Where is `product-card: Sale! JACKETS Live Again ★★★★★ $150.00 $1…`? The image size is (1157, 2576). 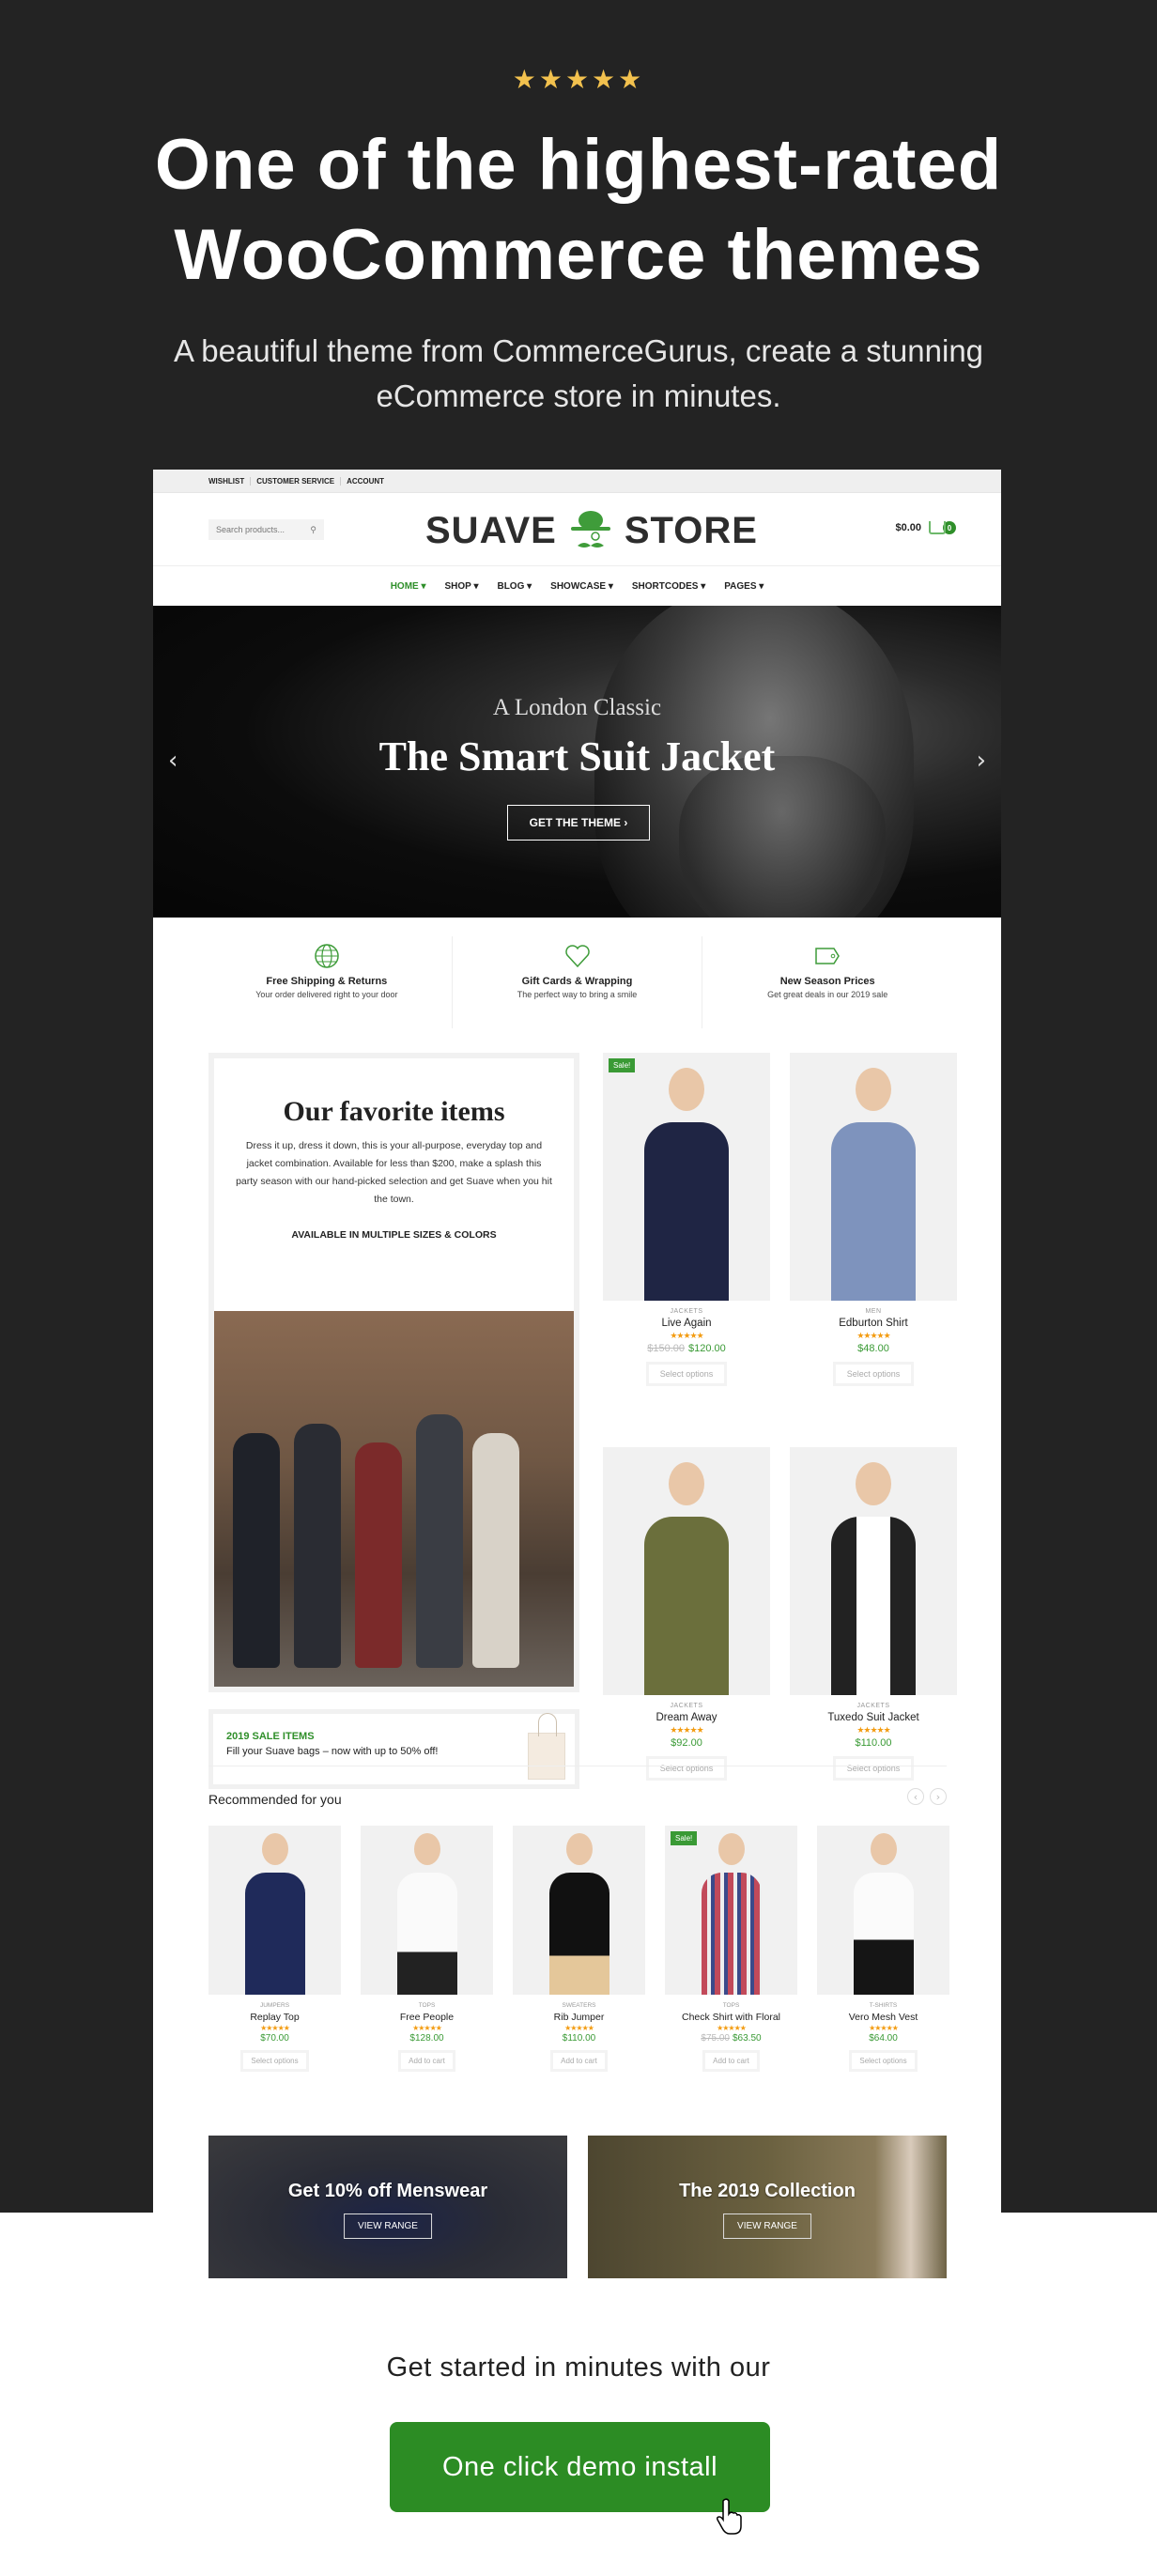 product-card: Sale! JACKETS Live Again ★★★★★ $150.00 $1… is located at coordinates (686, 1219).